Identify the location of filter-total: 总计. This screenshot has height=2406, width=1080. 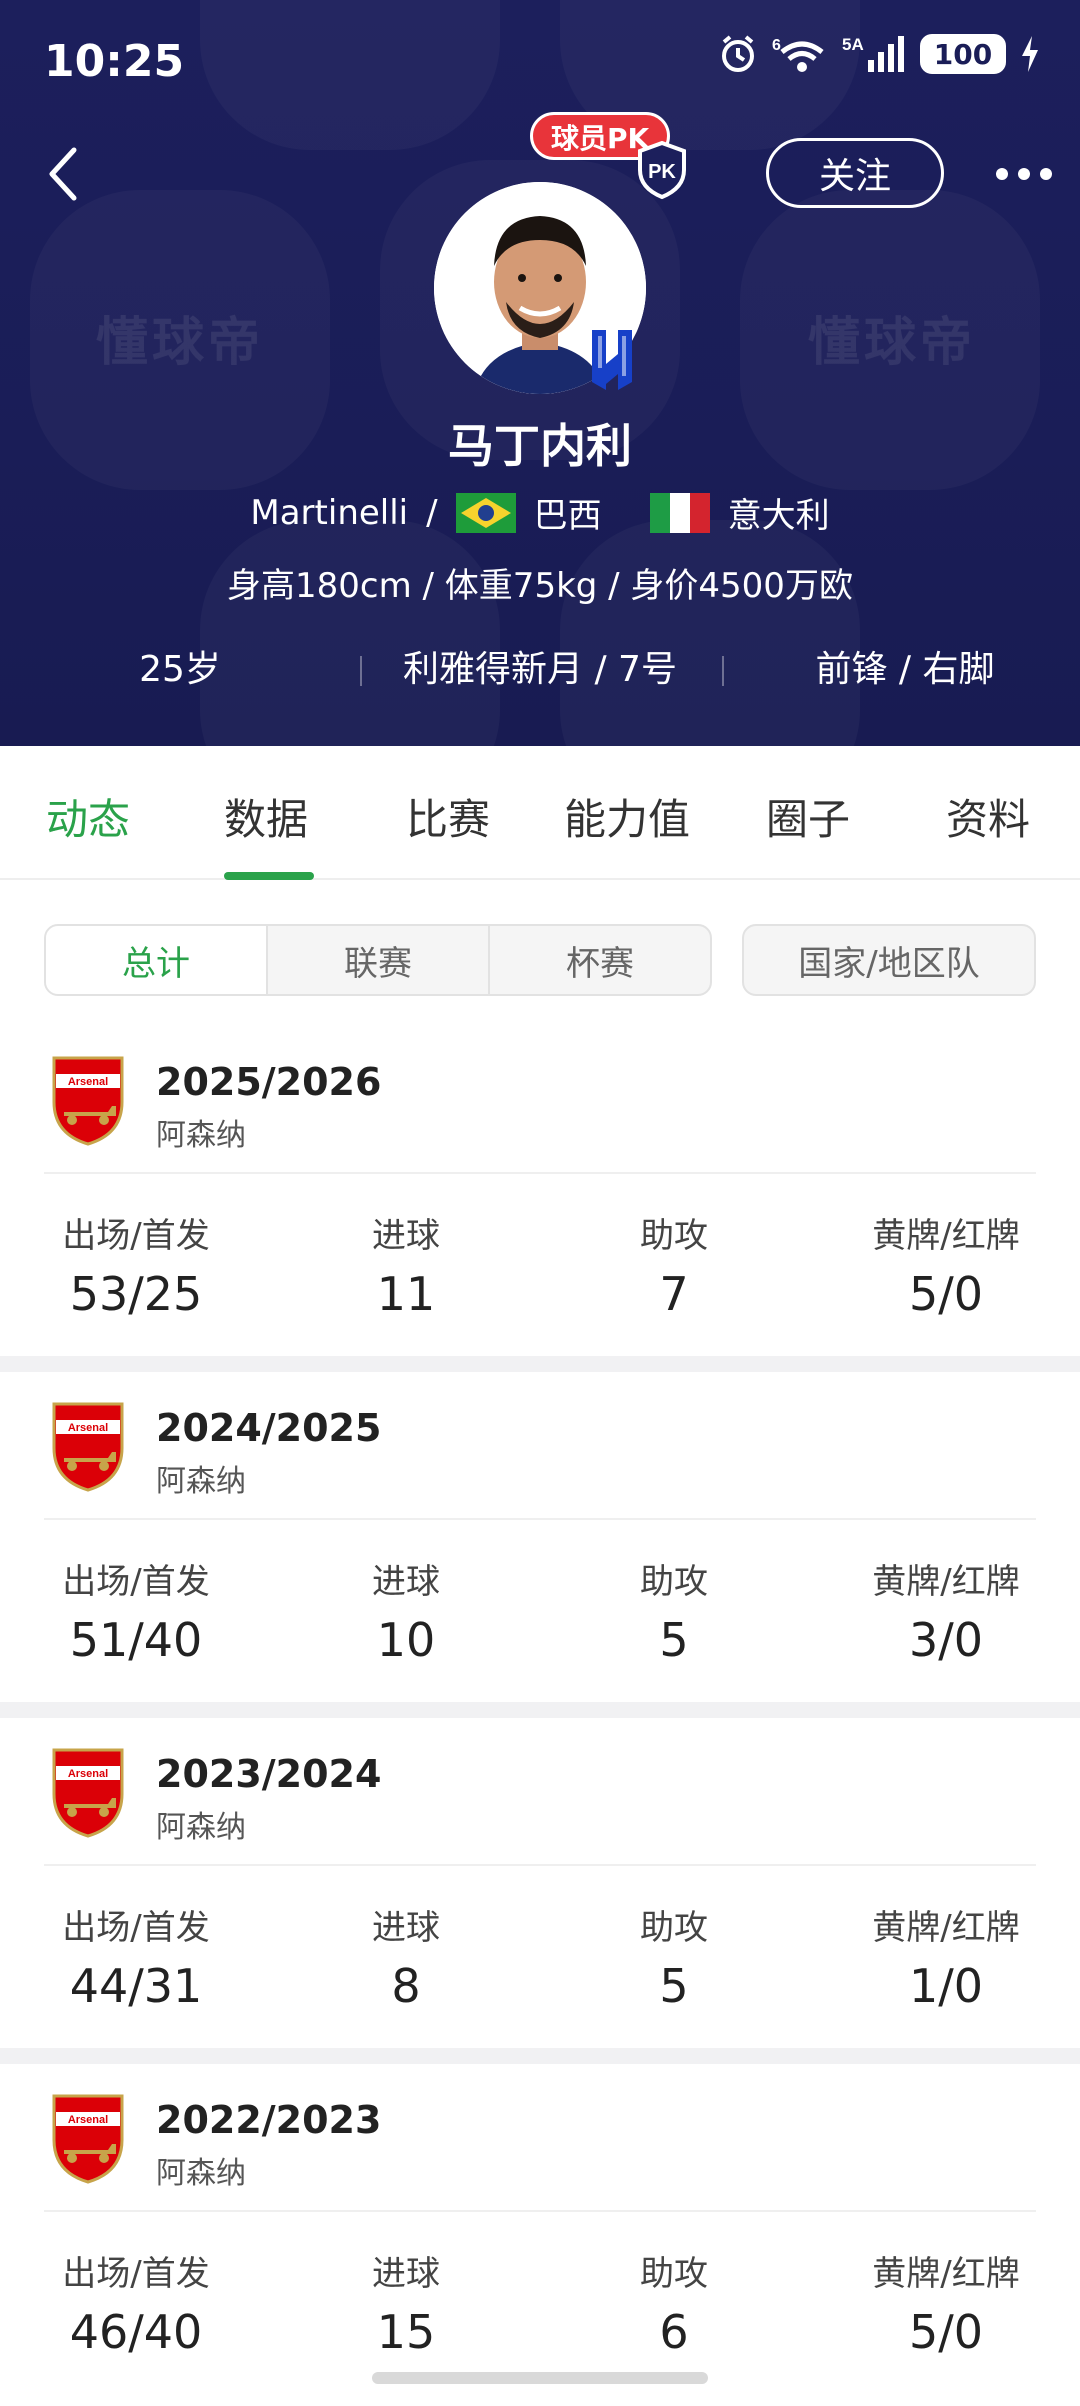
(157, 960).